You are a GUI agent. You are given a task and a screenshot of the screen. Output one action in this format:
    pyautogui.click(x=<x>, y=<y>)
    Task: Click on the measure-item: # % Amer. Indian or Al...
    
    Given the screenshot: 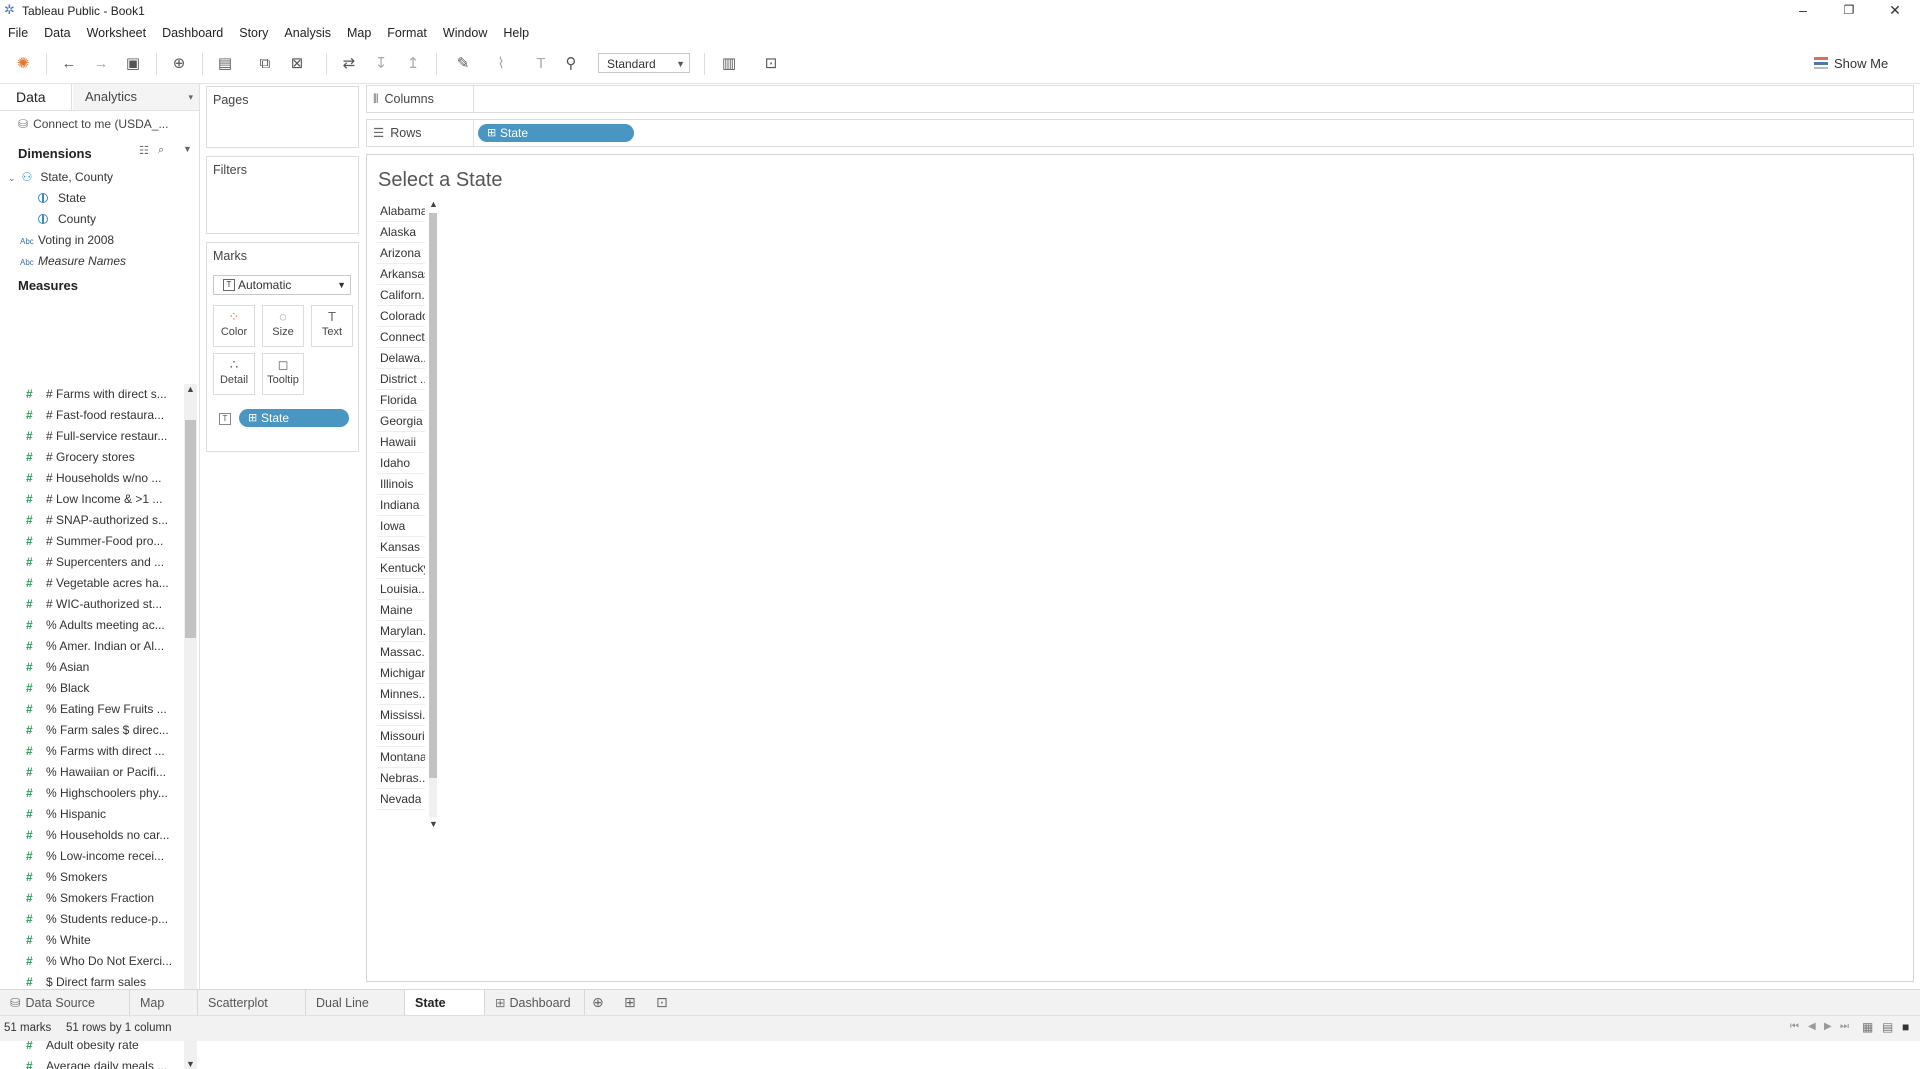 What is the action you would take?
    pyautogui.click(x=91, y=646)
    